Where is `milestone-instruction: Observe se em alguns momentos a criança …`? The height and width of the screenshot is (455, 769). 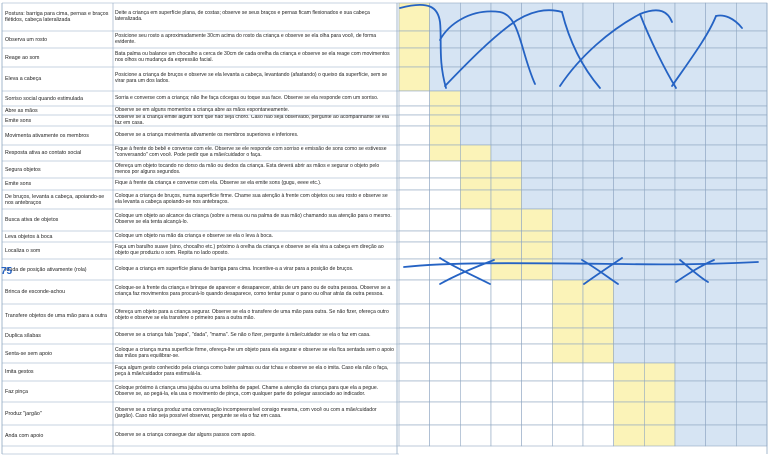
milestone-instruction: Observe se em alguns momentos a criança … is located at coordinates (202, 109).